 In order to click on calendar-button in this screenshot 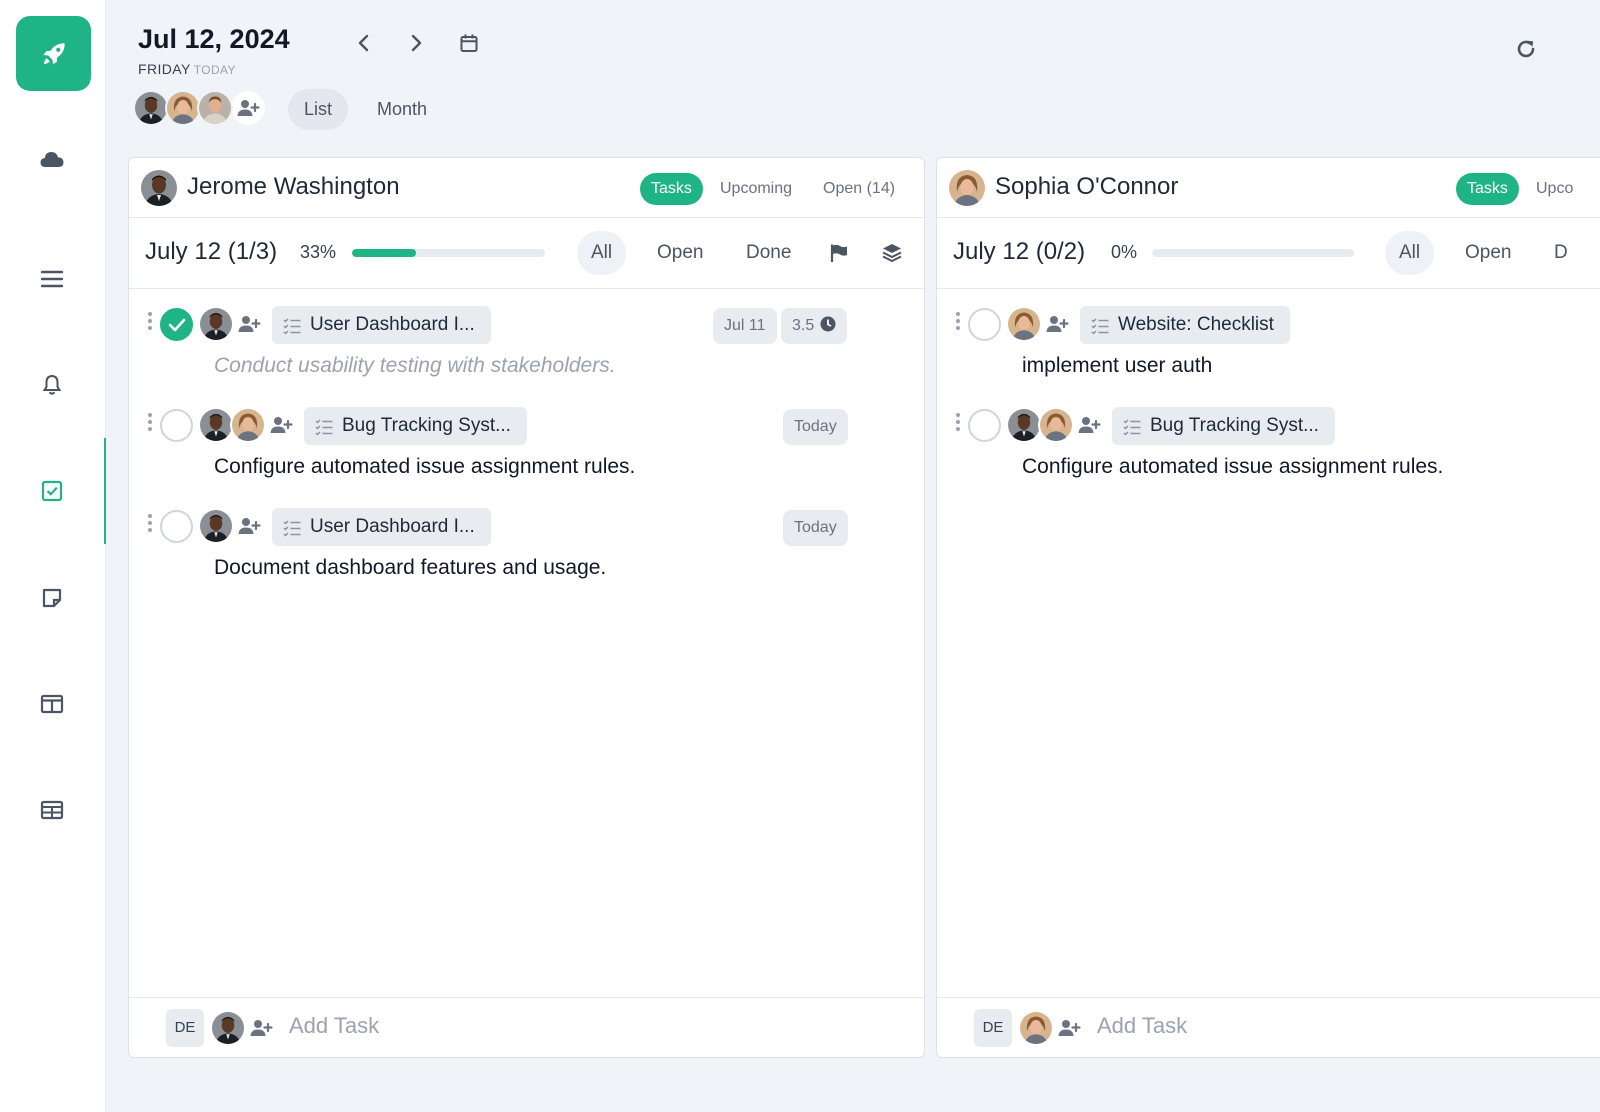, I will do `click(469, 43)`.